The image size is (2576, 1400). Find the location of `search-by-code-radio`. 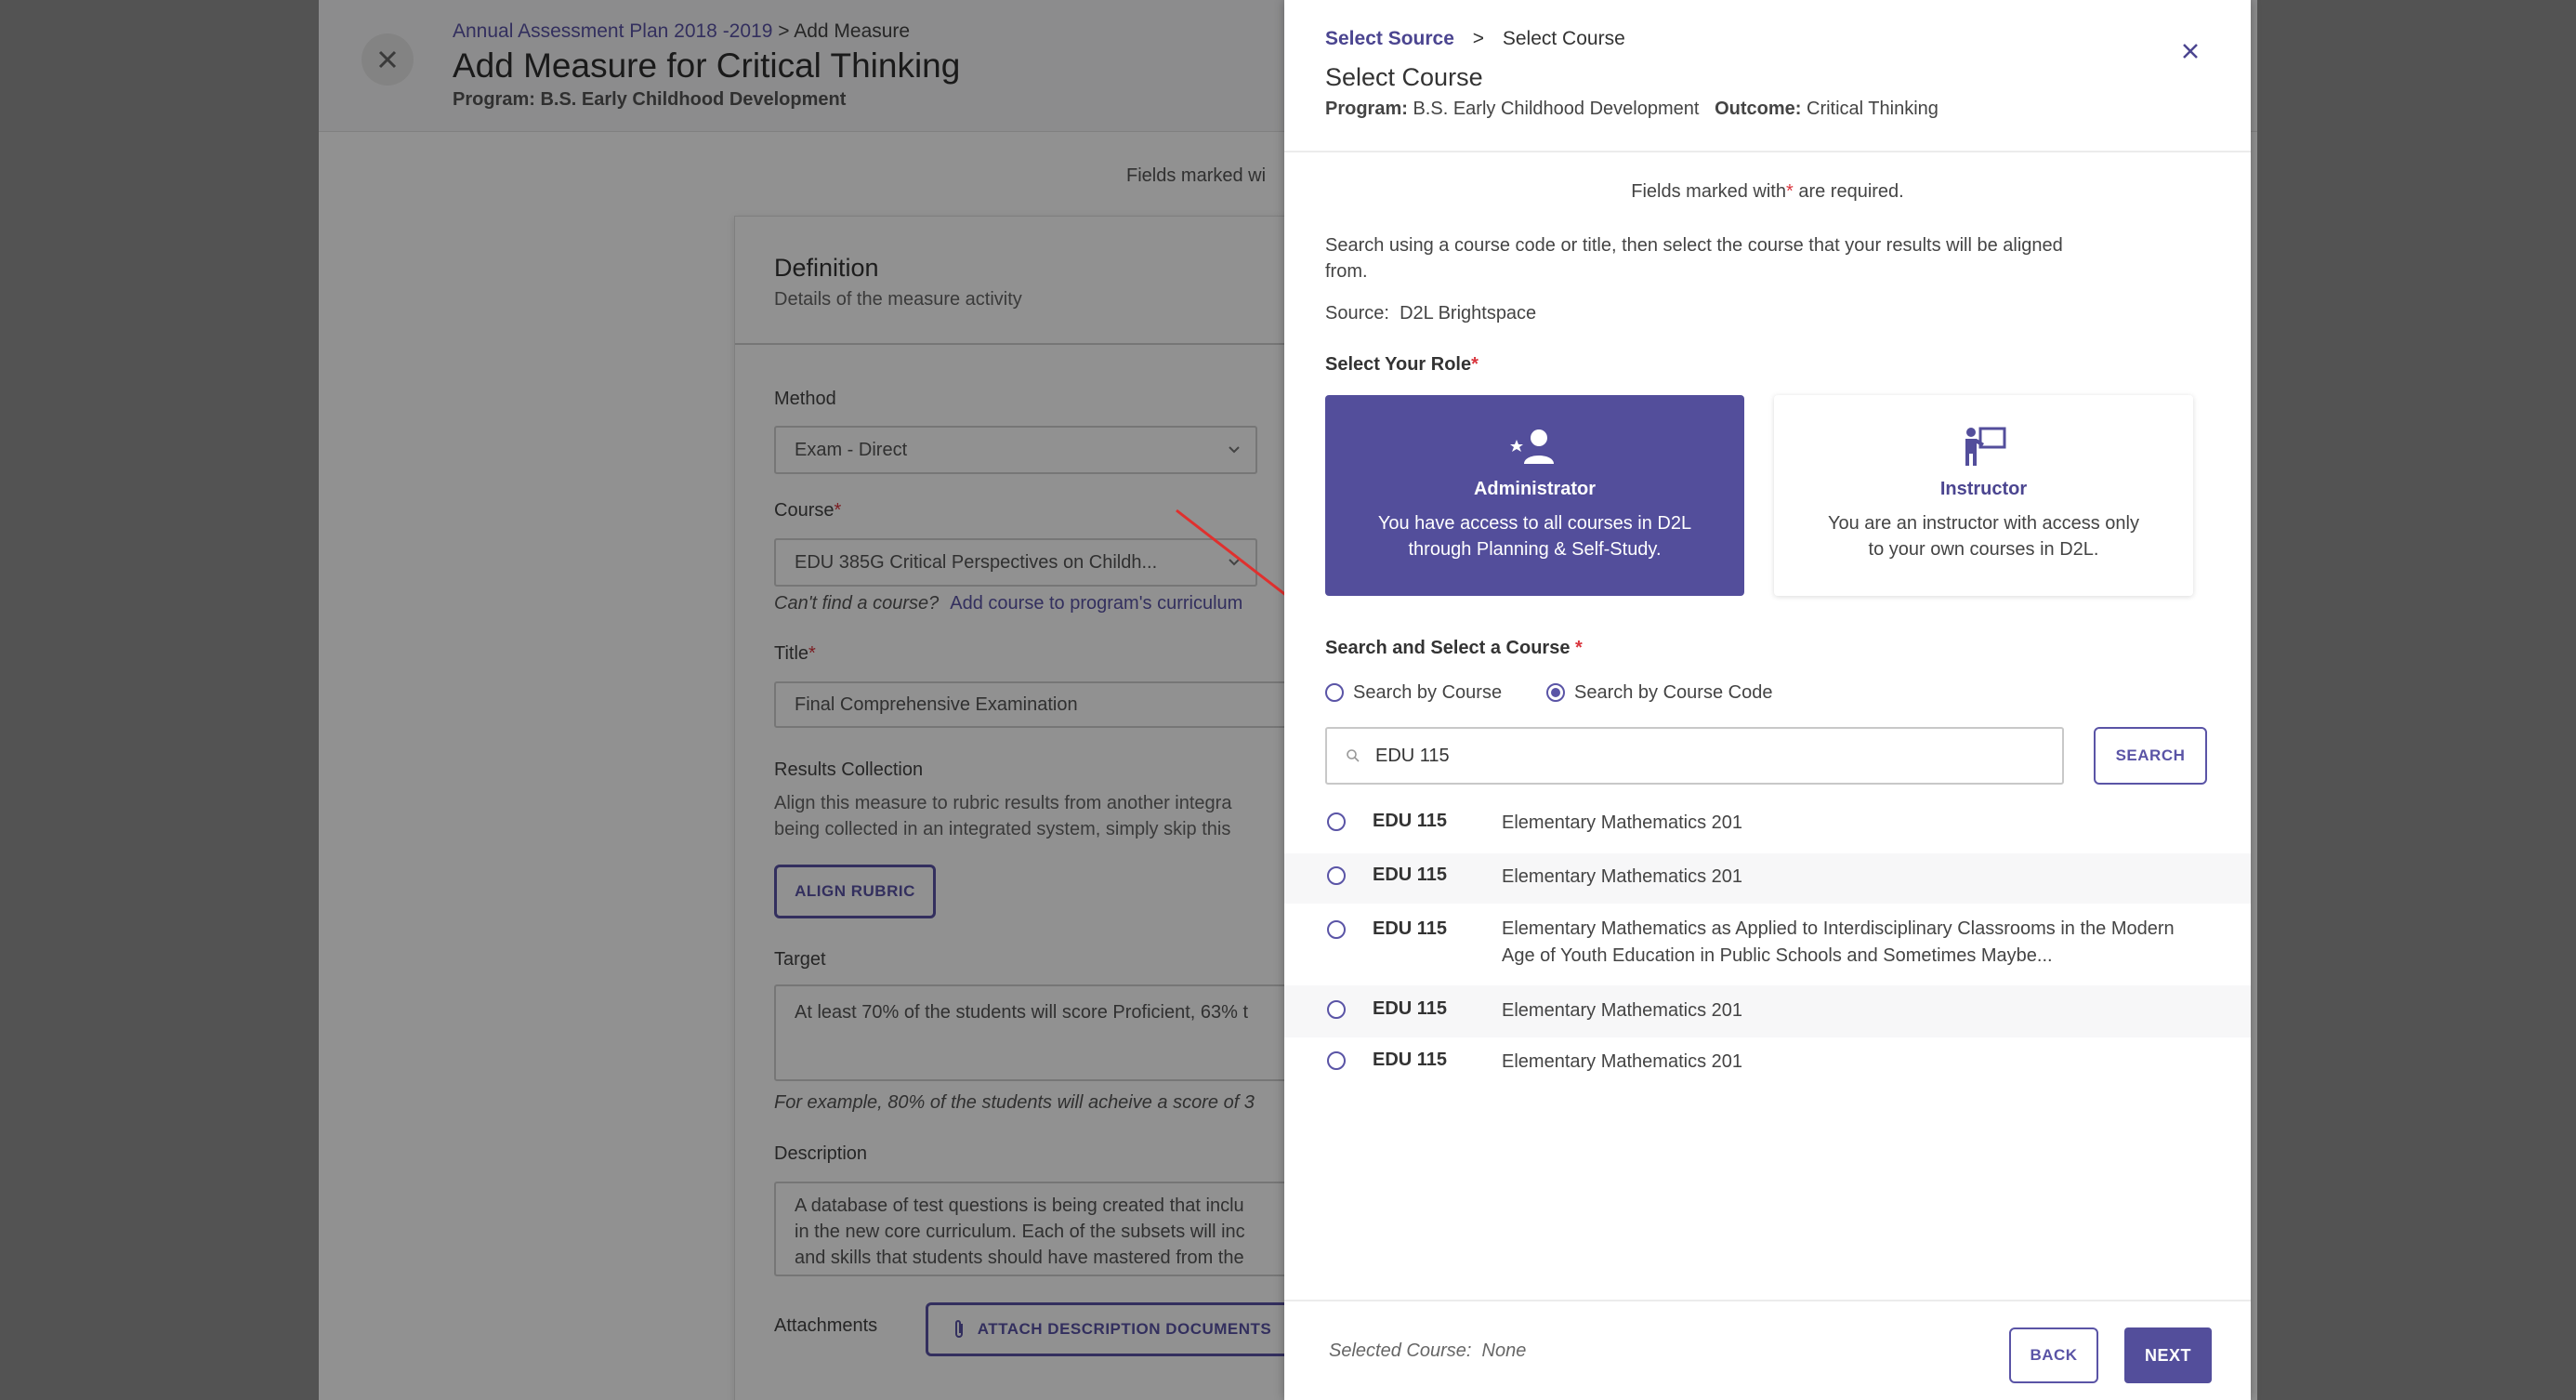

search-by-code-radio is located at coordinates (1555, 692).